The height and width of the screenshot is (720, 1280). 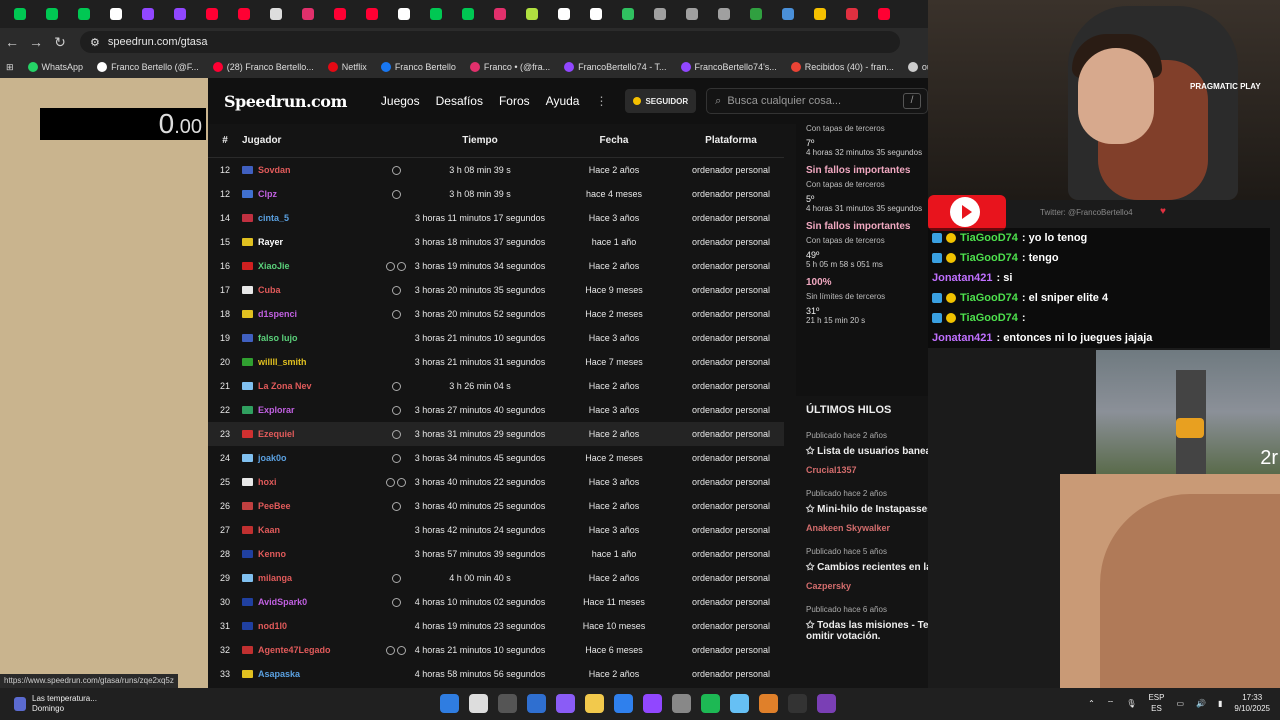 I want to click on row-player: AvidSpark0, so click(x=282, y=602).